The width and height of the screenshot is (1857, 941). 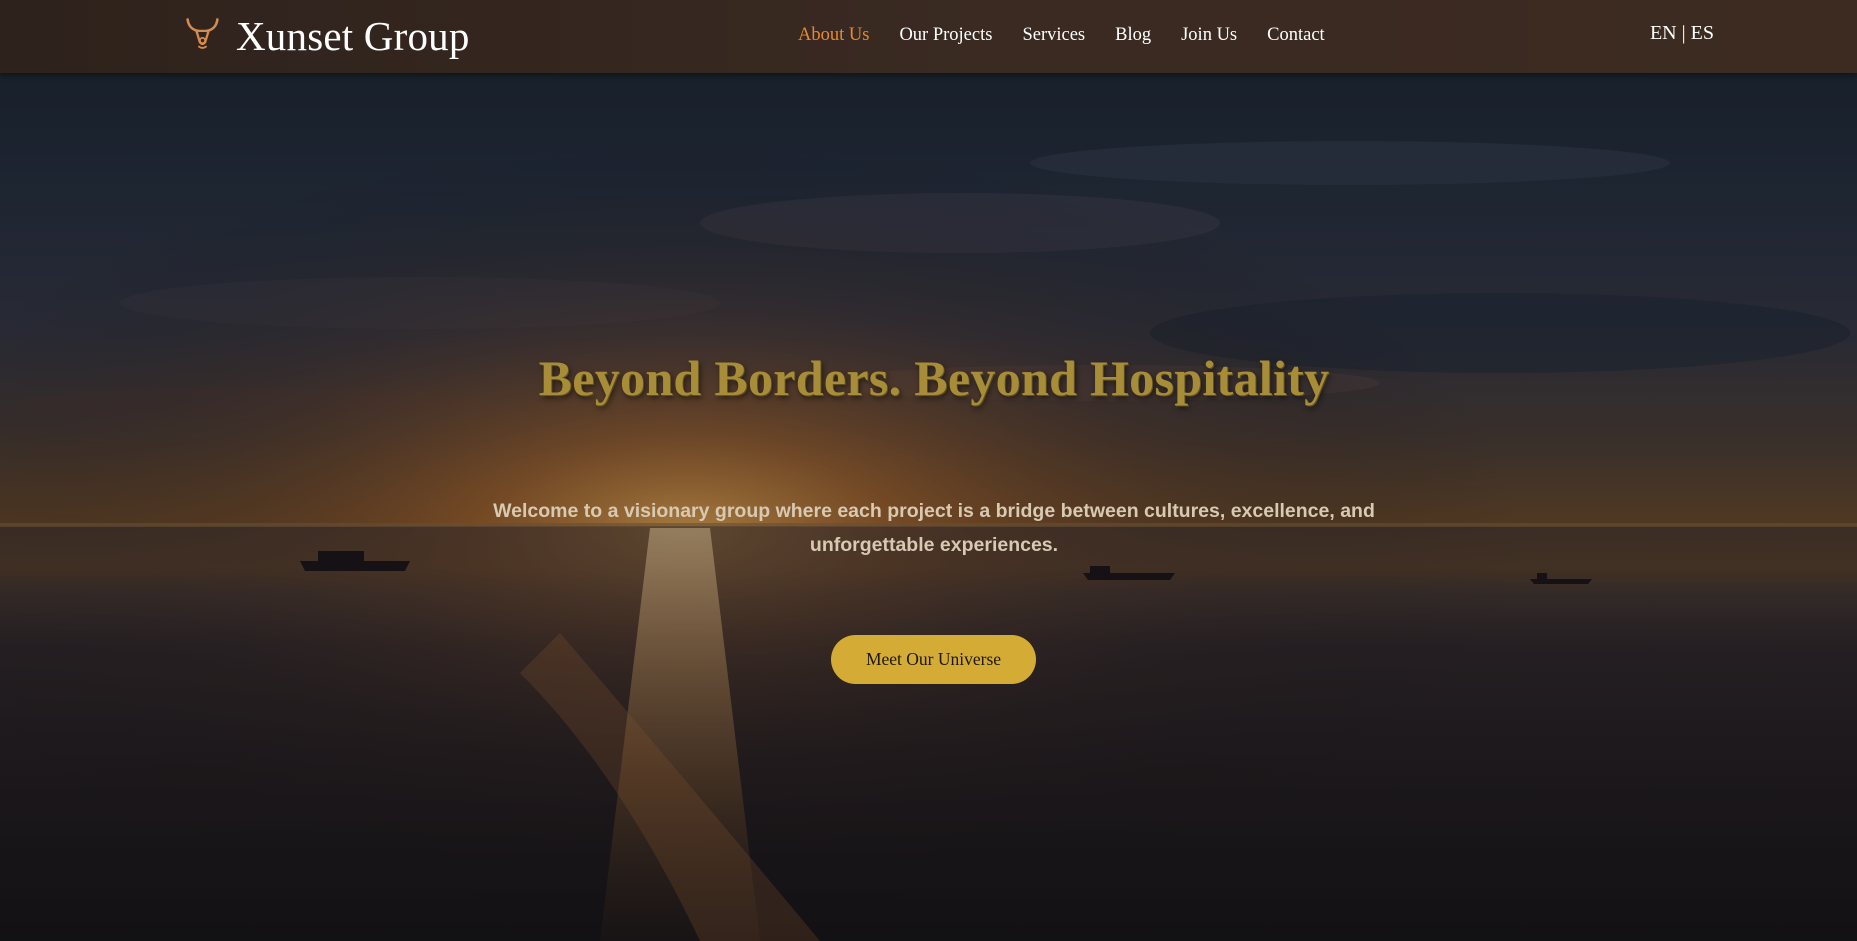 What do you see at coordinates (1053, 35) in the screenshot?
I see `nav-link-services: Services` at bounding box center [1053, 35].